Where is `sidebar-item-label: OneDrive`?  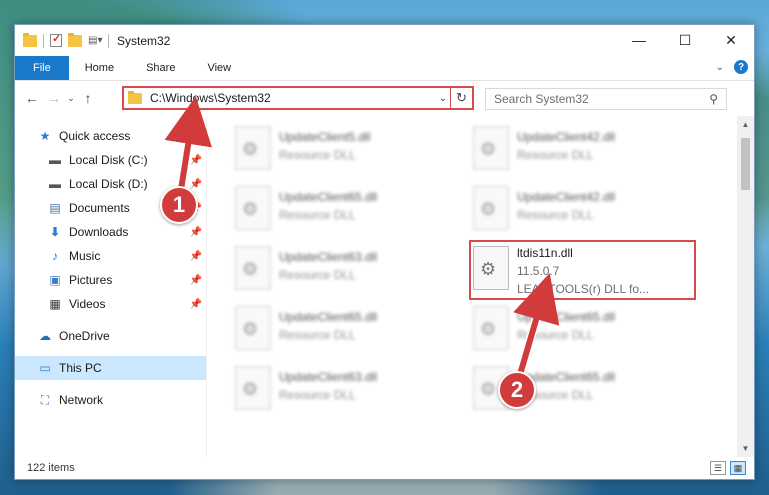 sidebar-item-label: OneDrive is located at coordinates (84, 336).